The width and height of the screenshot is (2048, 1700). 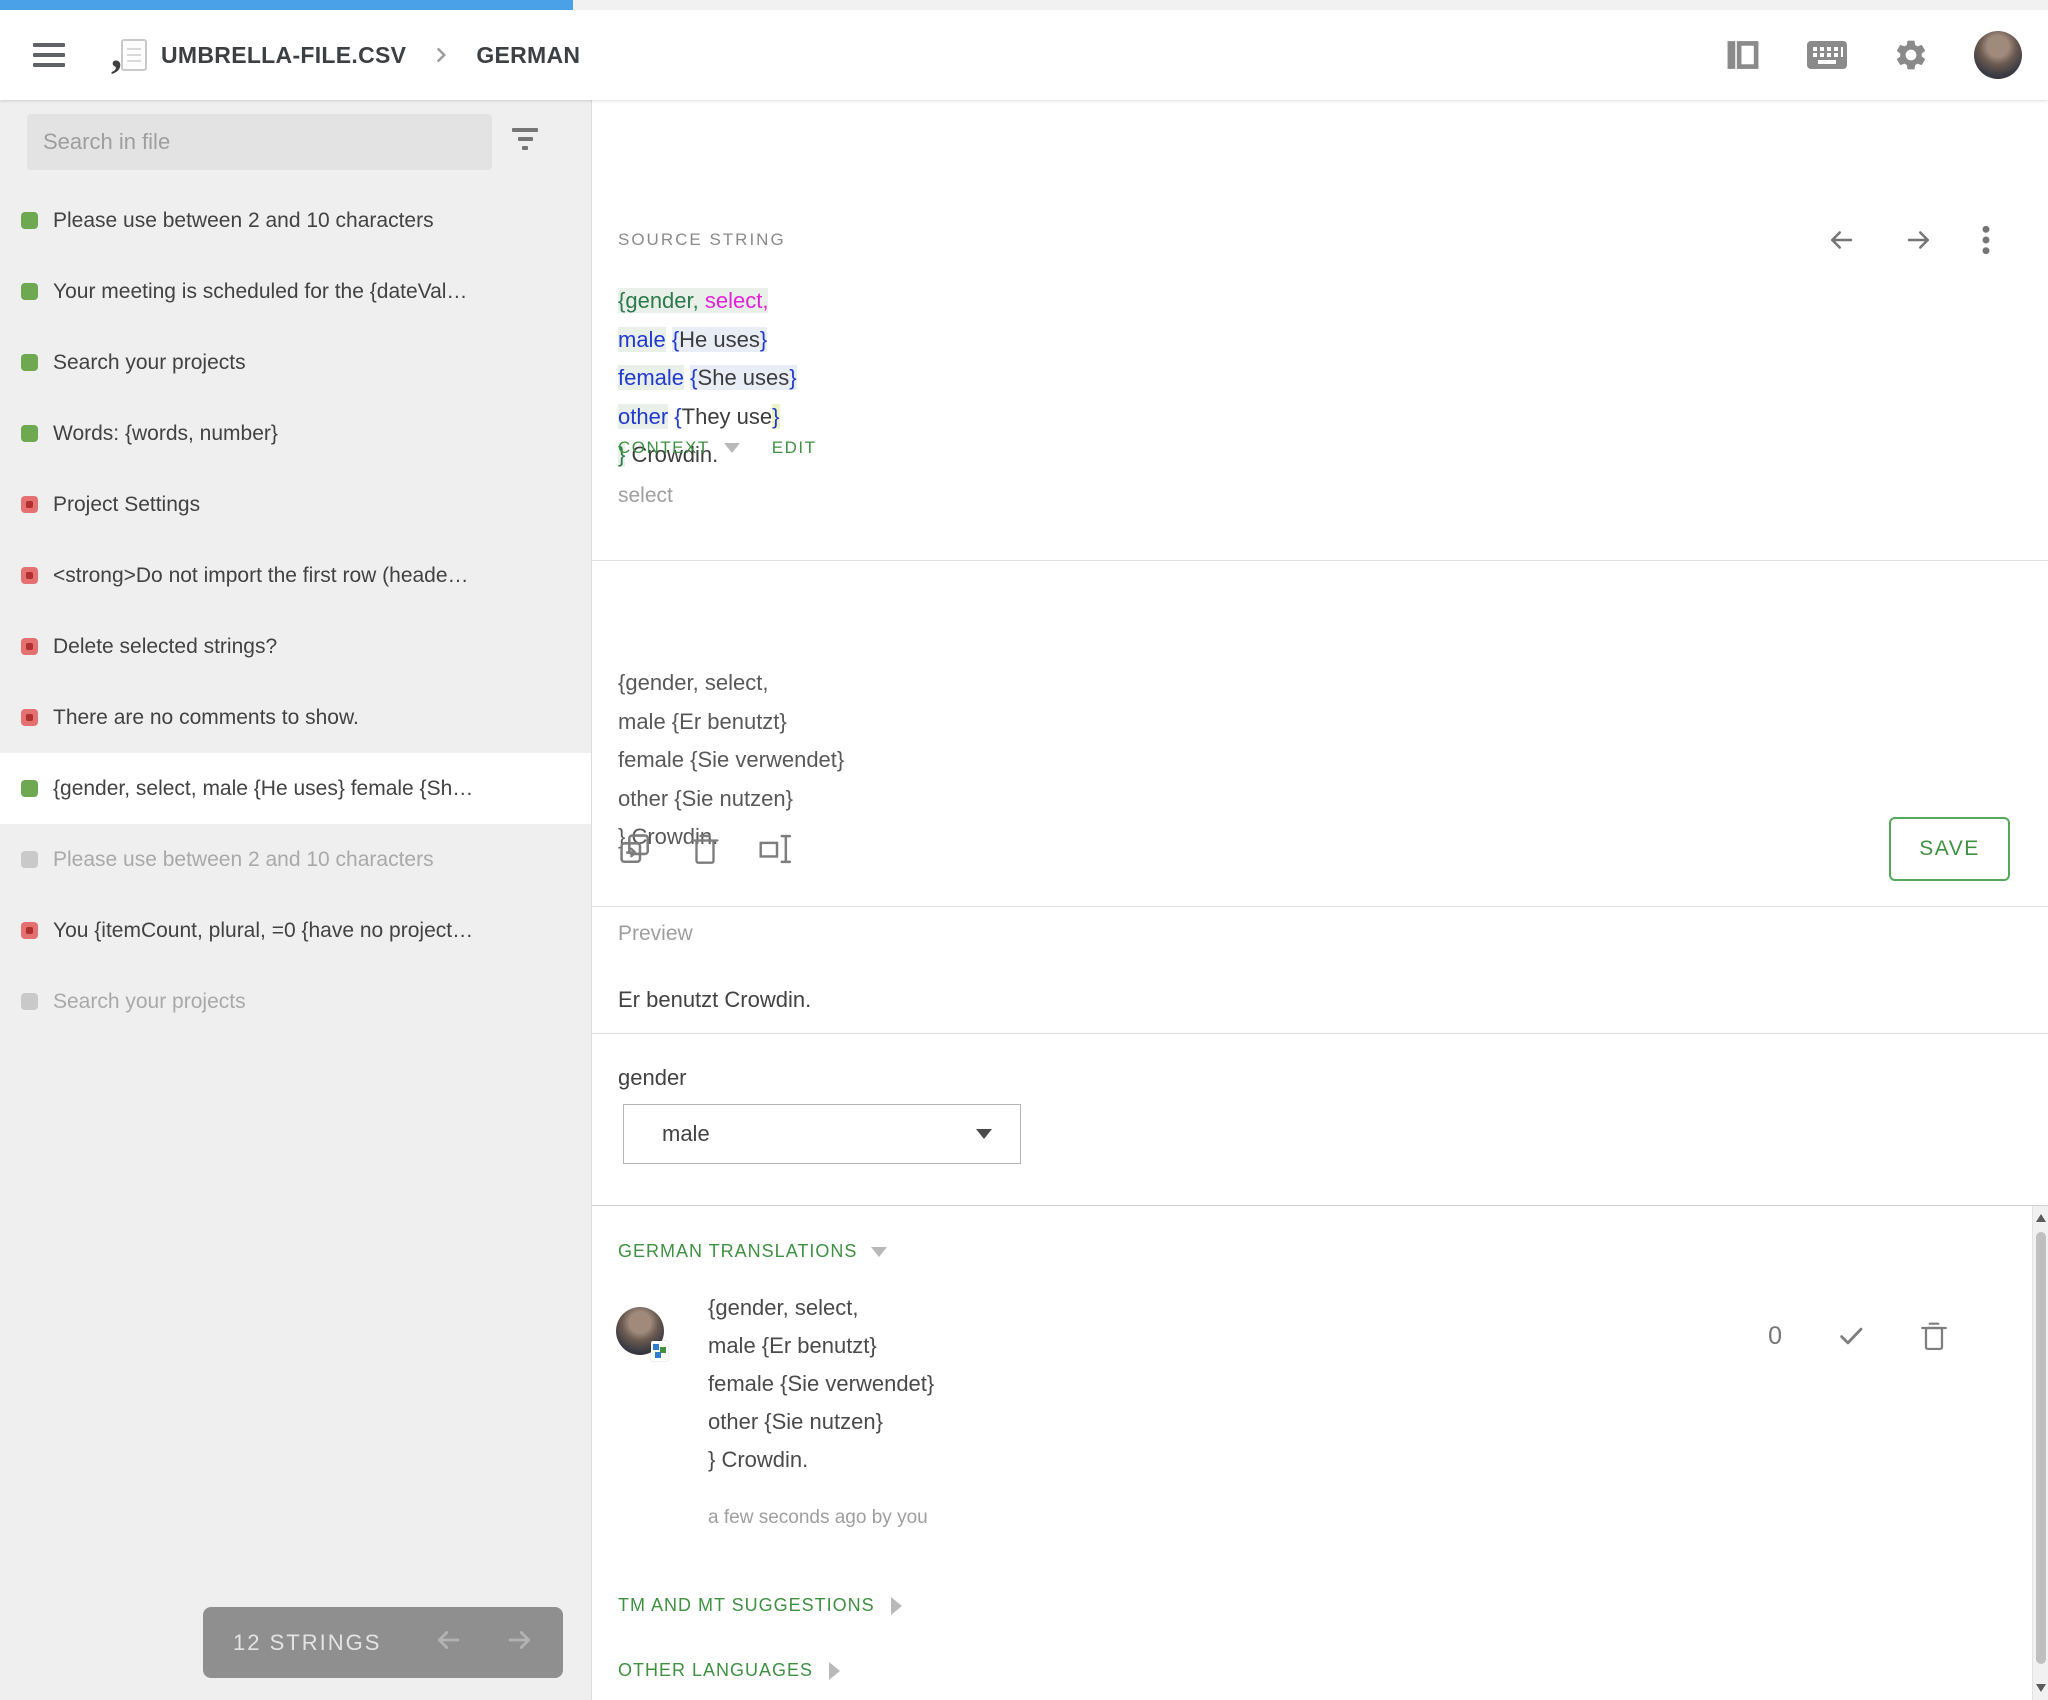 I want to click on next-string-icon, so click(x=1919, y=240).